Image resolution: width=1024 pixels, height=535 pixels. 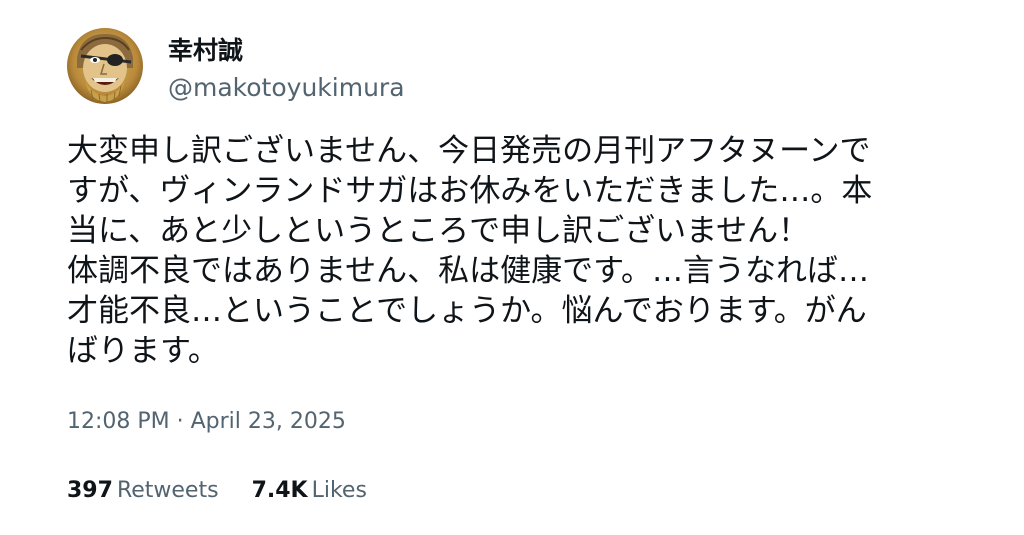 What do you see at coordinates (90, 490) in the screenshot?
I see `retweets-count: 397` at bounding box center [90, 490].